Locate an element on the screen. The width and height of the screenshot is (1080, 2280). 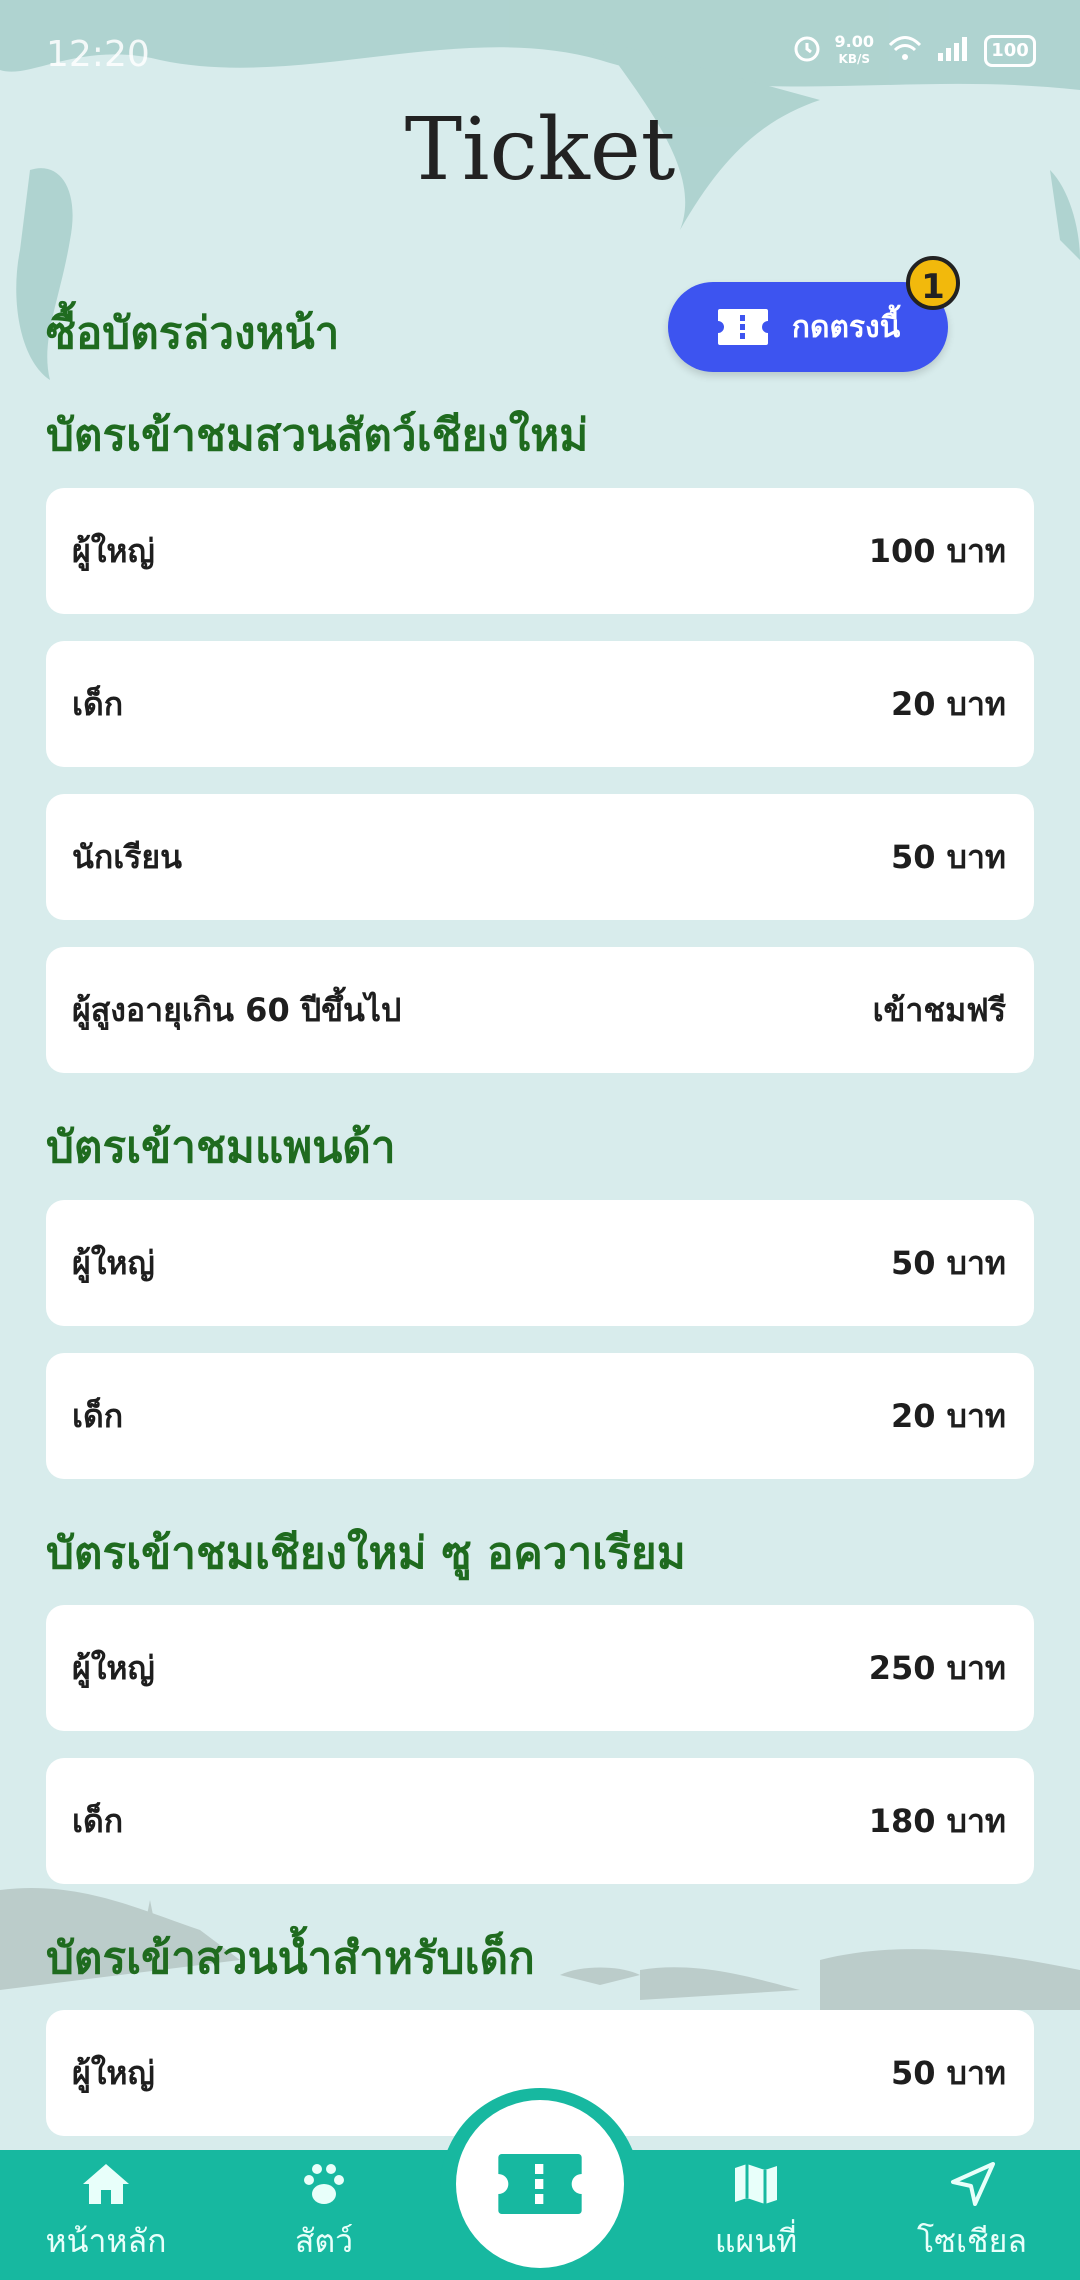
send-icon is located at coordinates (973, 2184).